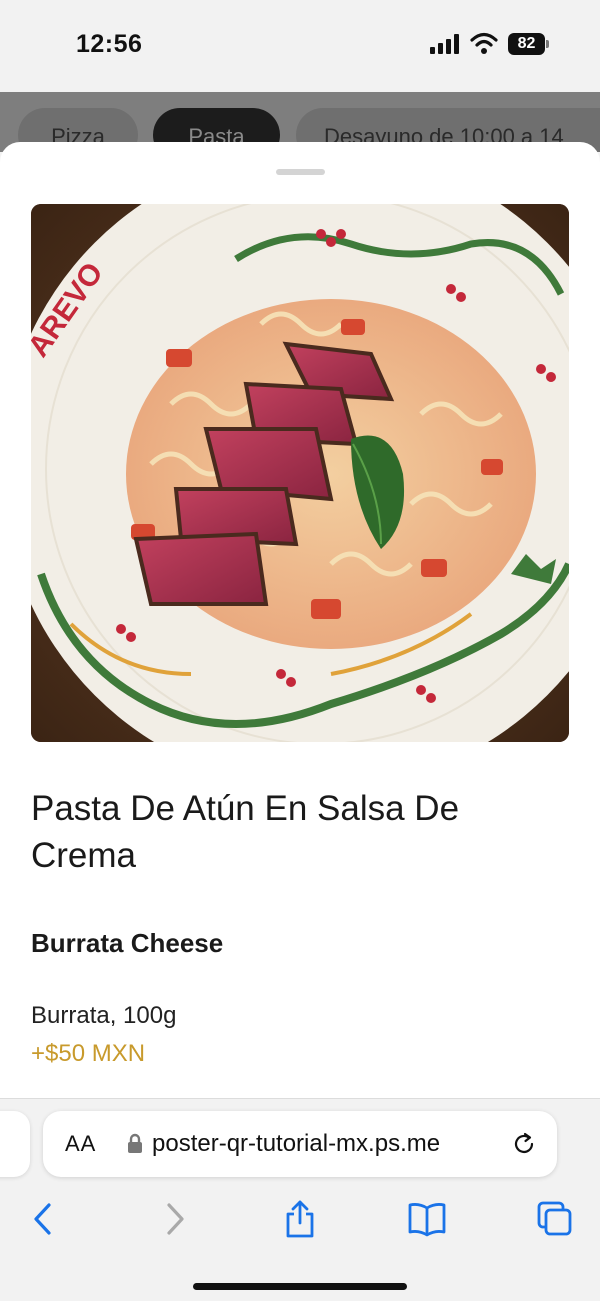 The height and width of the screenshot is (1301, 600). I want to click on forward-icon, so click(174, 1219).